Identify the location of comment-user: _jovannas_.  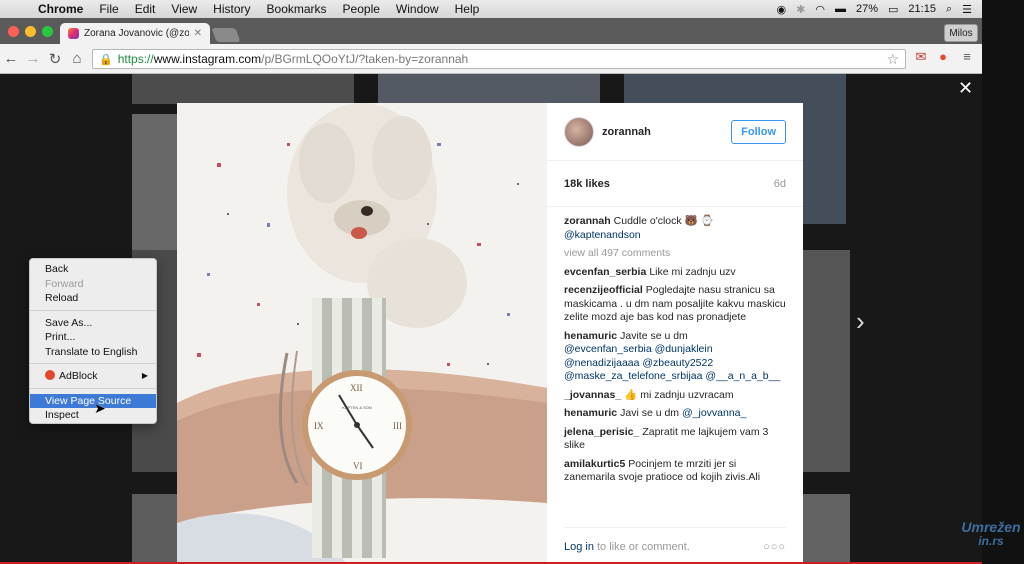
(592, 395).